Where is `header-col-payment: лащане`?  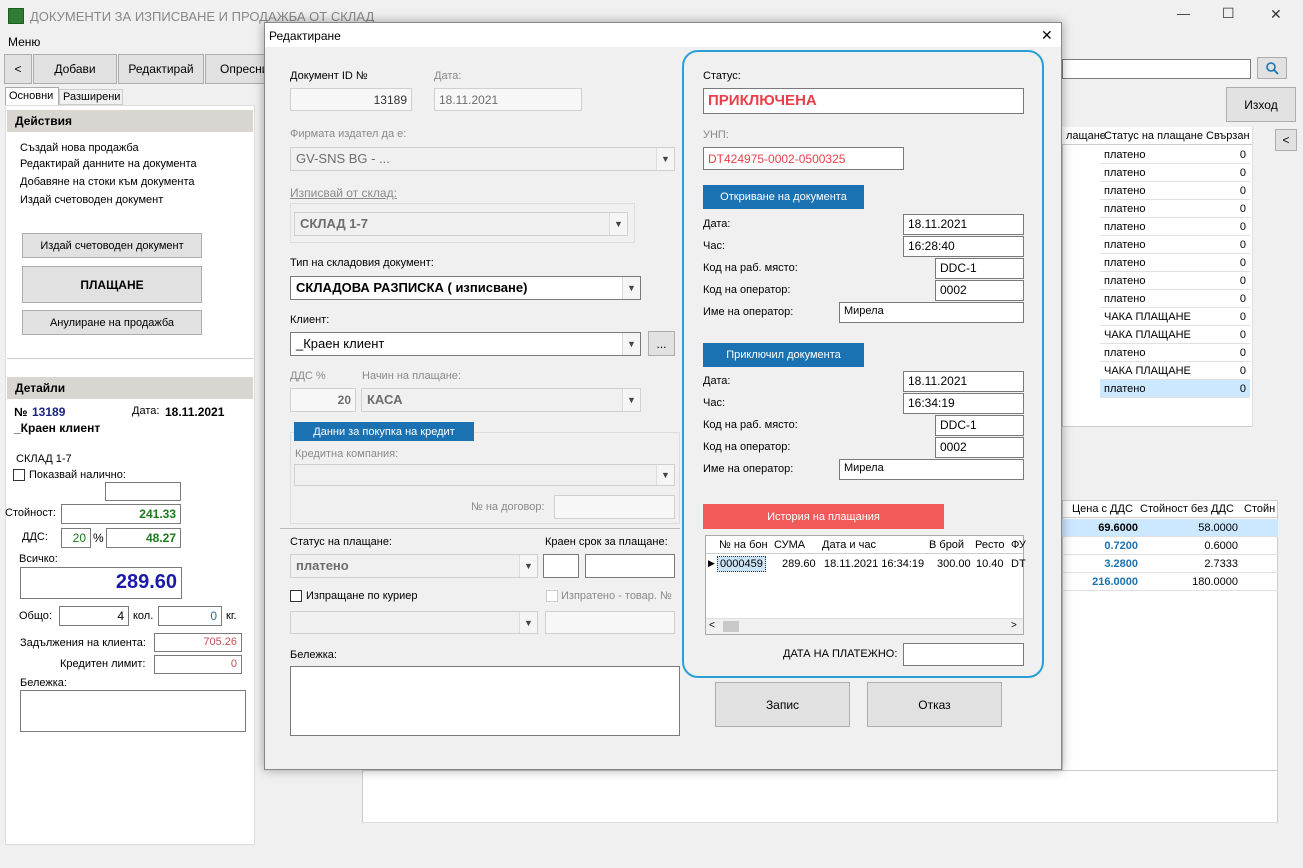
header-col-payment: лащане is located at coordinates (1086, 136).